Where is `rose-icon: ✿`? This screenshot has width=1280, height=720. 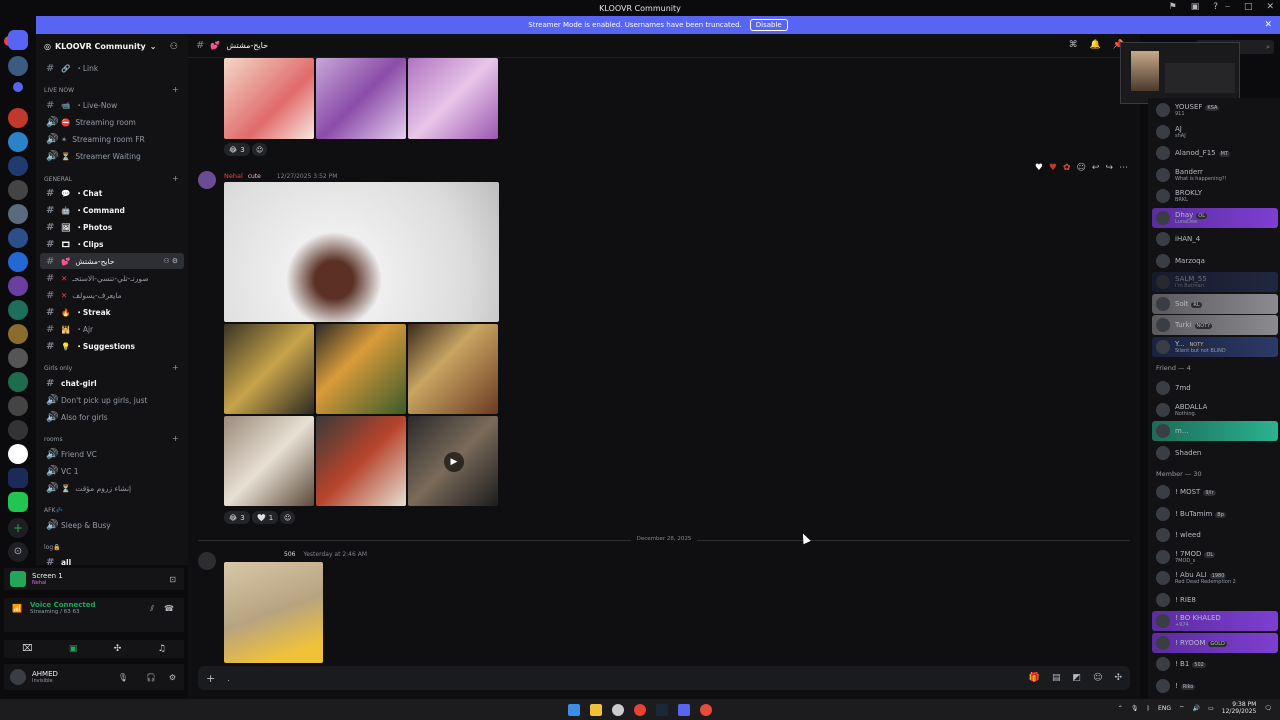
rose-icon: ✿ is located at coordinates (1067, 168).